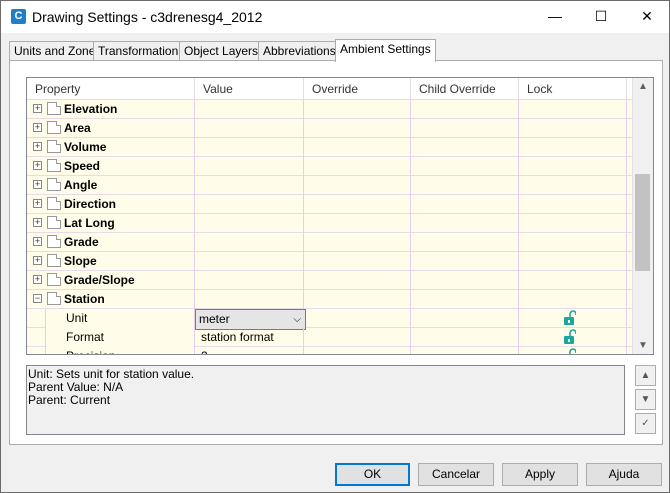 Image resolution: width=670 pixels, height=493 pixels. Describe the element at coordinates (297, 319) in the screenshot. I see `chevron-down-icon: ⌵` at that location.